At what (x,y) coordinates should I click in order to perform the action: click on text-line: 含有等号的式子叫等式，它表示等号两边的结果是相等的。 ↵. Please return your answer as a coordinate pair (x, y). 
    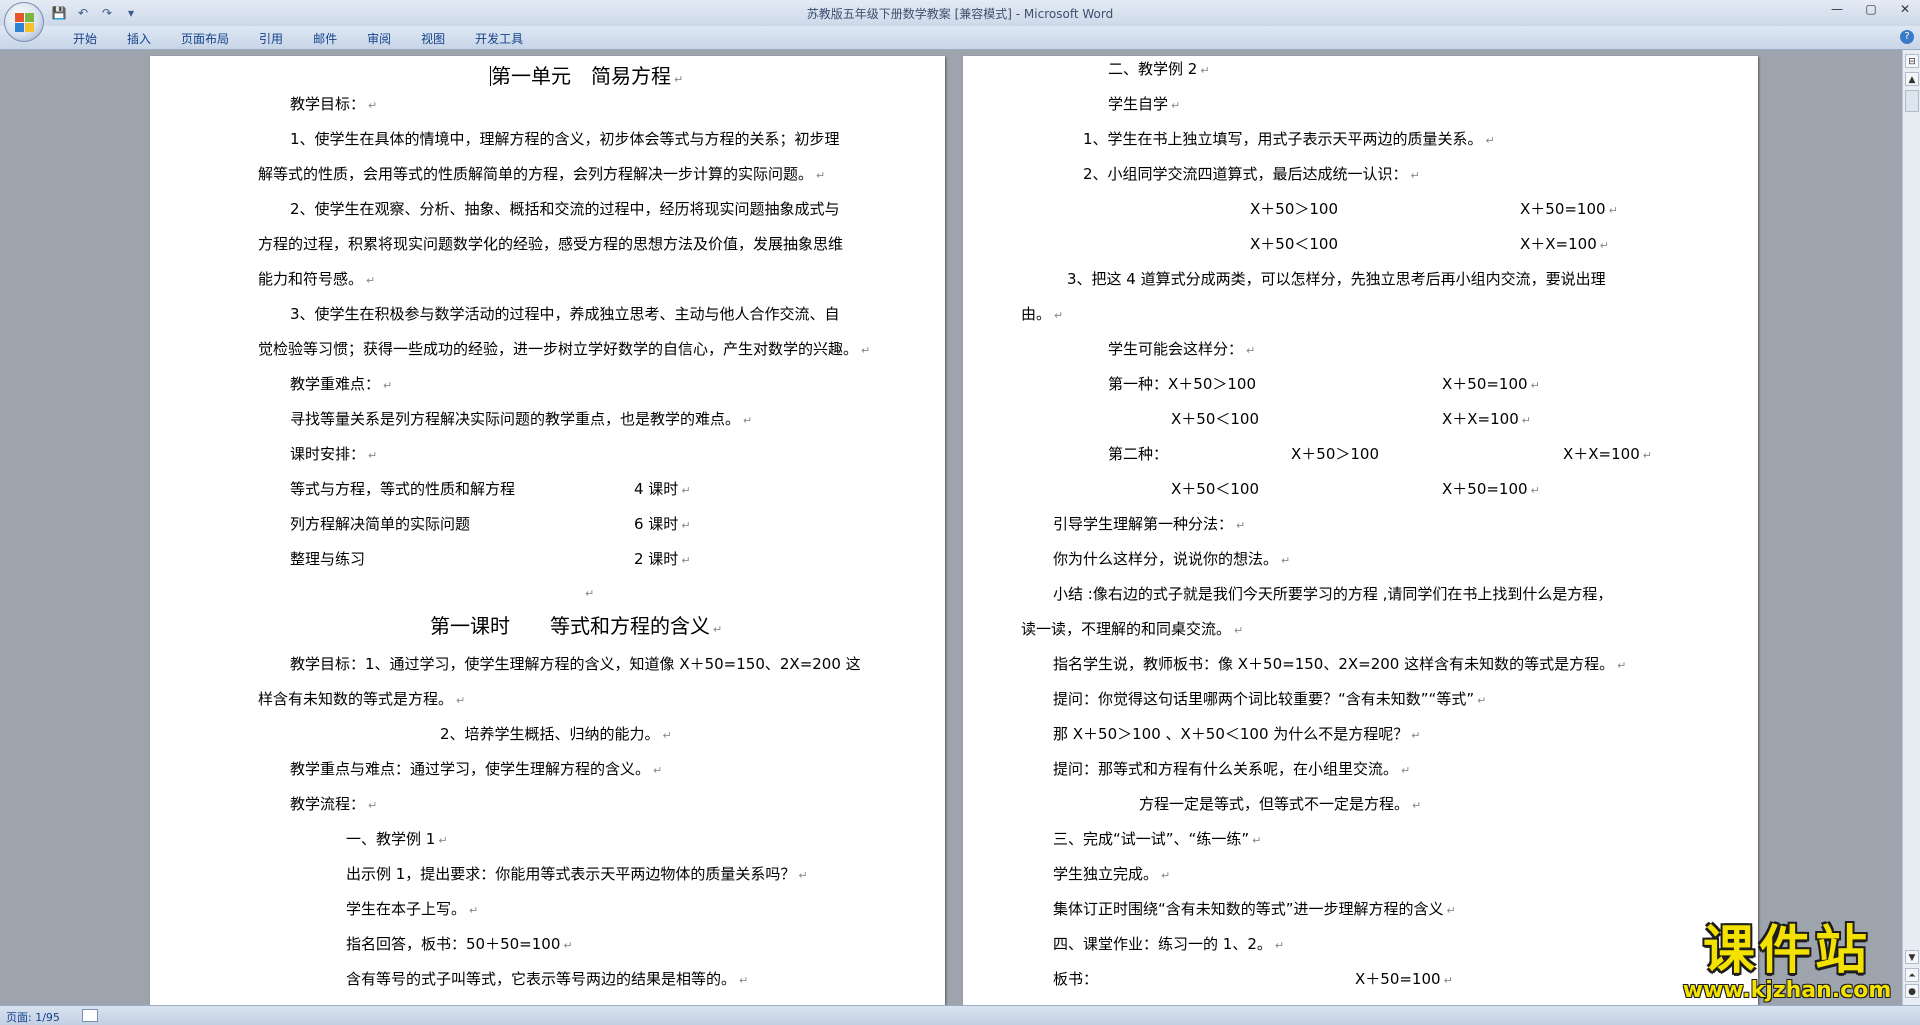
    Looking at the image, I should click on (547, 979).